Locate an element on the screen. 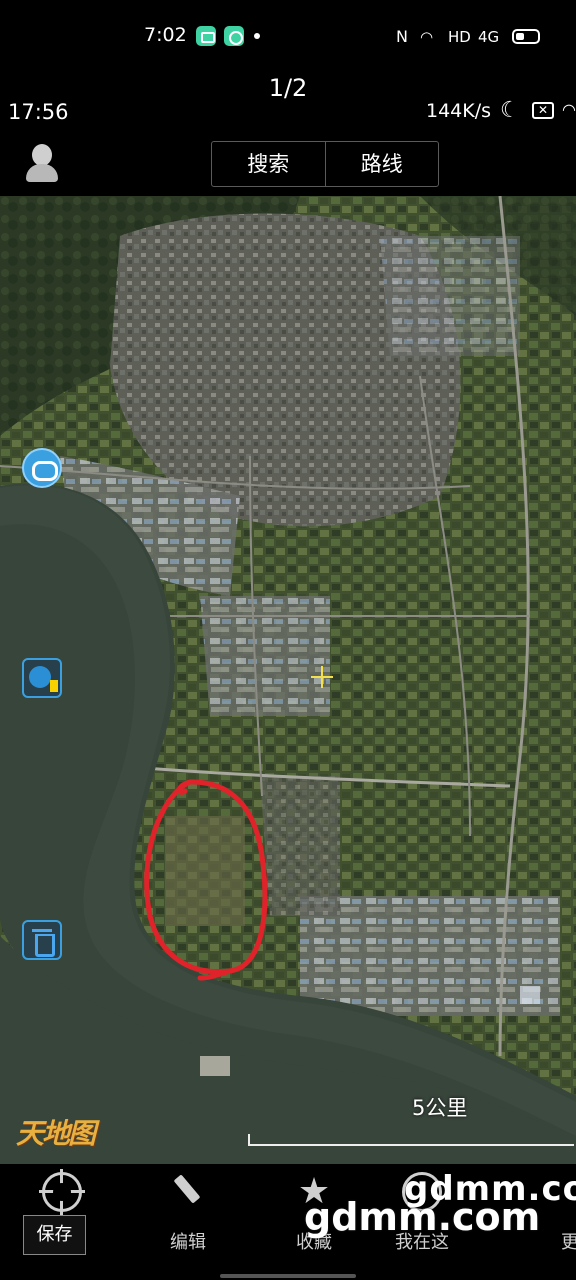  page-indicator: 1/2 is located at coordinates (288, 88).